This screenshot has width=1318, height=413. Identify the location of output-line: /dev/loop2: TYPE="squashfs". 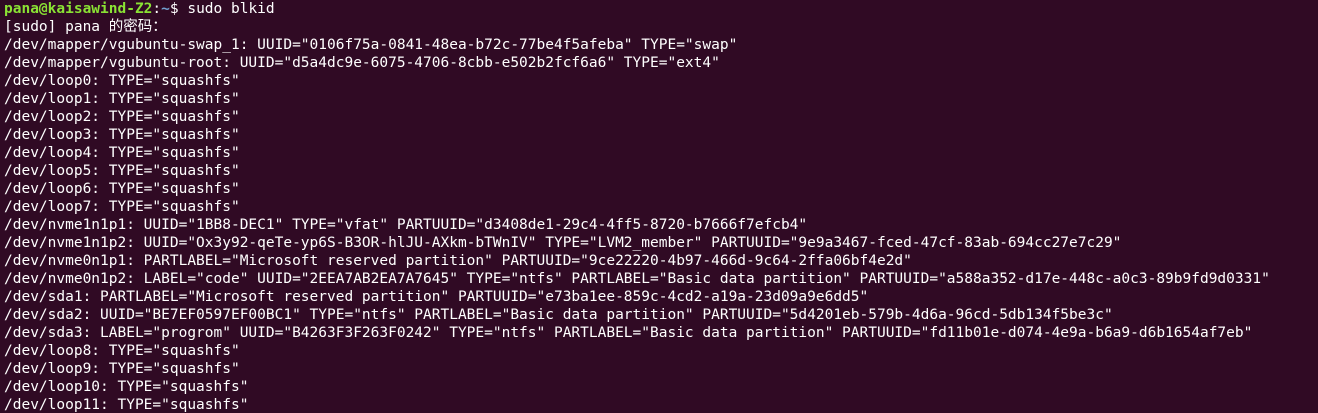
(122, 117).